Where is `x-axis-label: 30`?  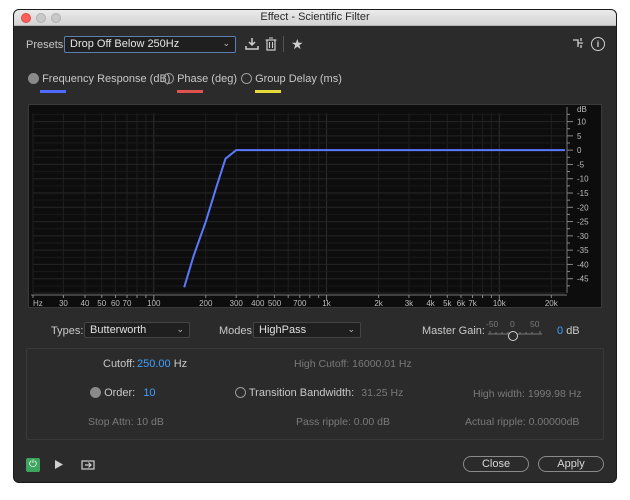
x-axis-label: 30 is located at coordinates (63, 303).